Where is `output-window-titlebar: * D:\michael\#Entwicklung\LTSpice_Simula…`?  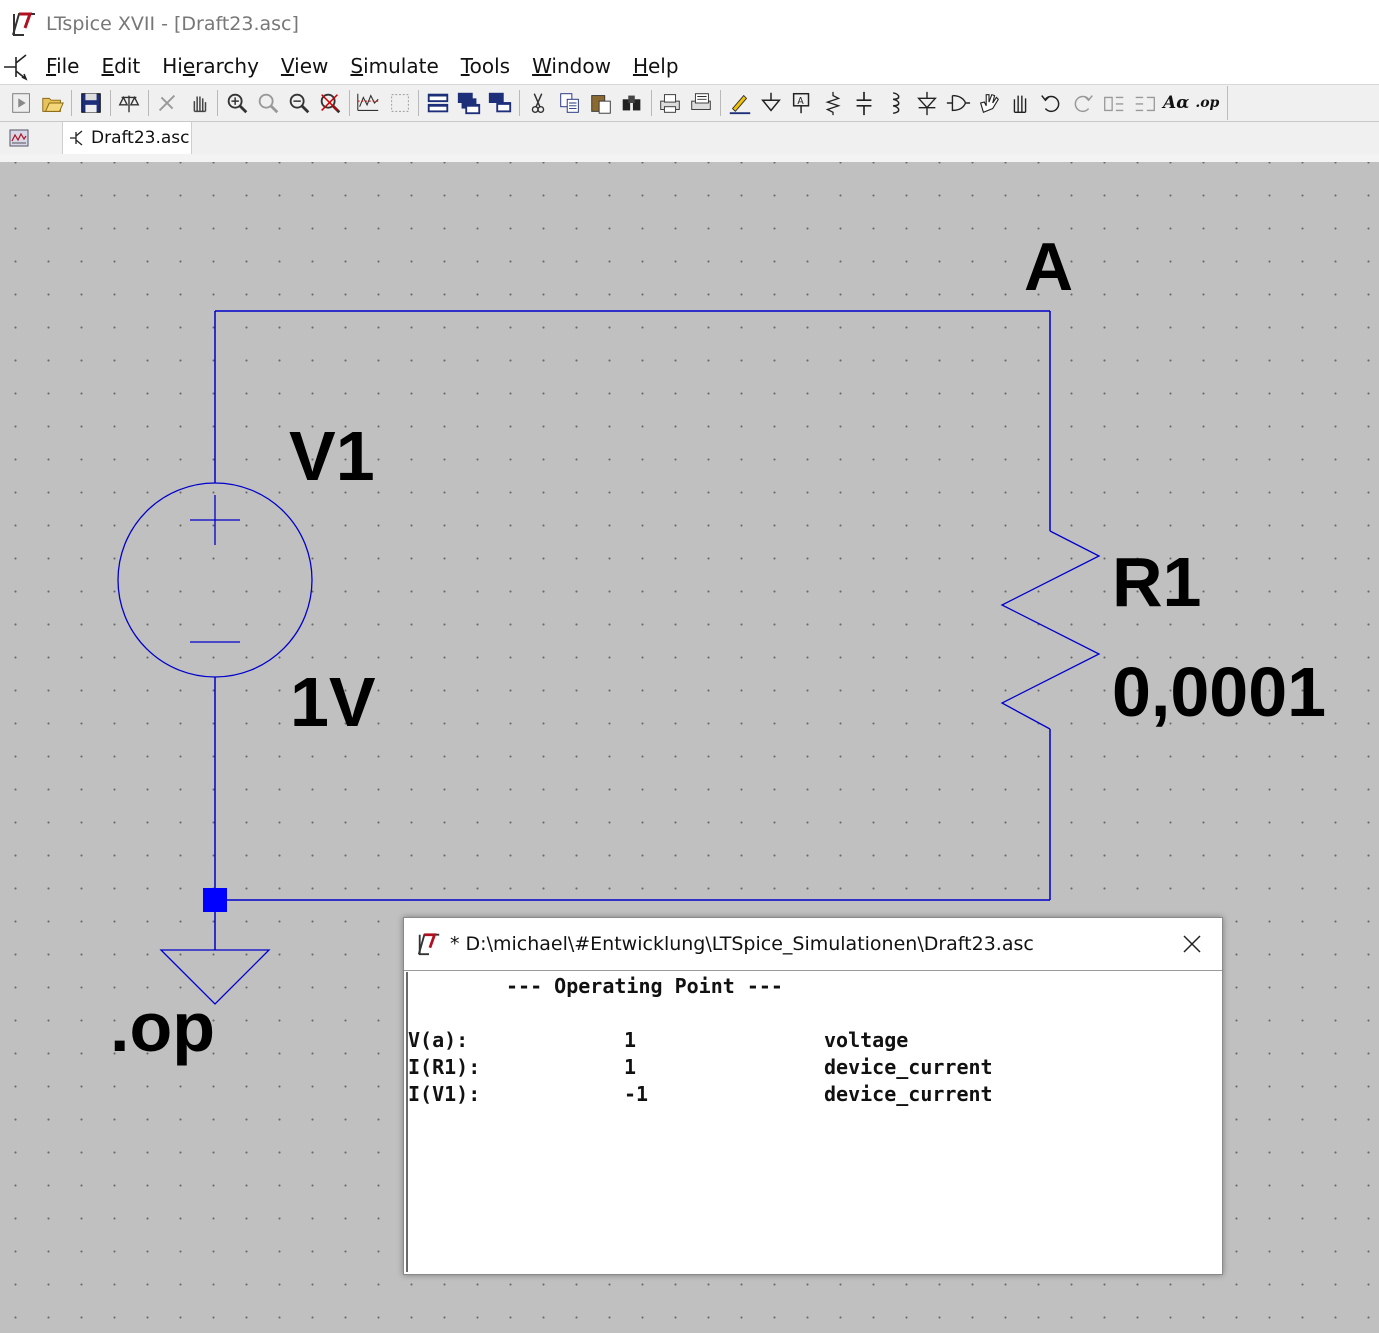
output-window-titlebar: * D:\michael\#Entwicklung\LTSpice_Simula… is located at coordinates (813, 944).